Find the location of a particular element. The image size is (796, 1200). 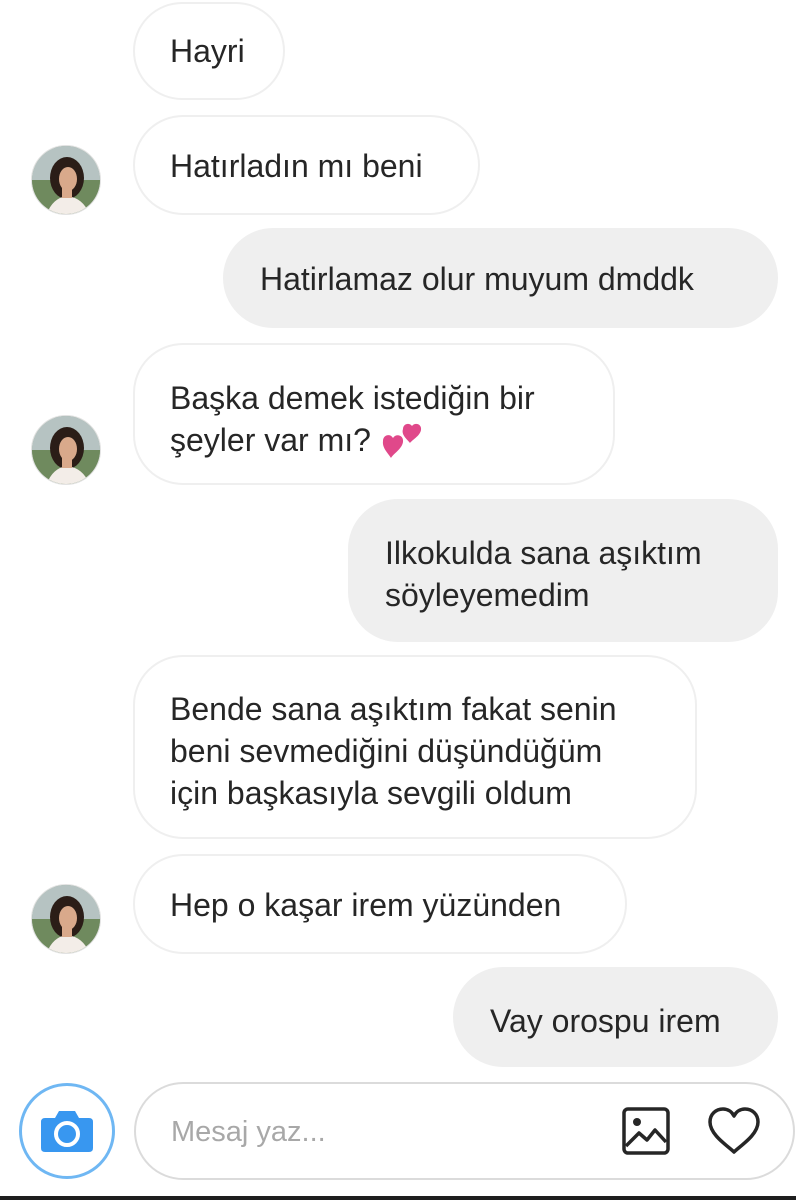

message-bubble-incoming: Hayri is located at coordinates (209, 51).